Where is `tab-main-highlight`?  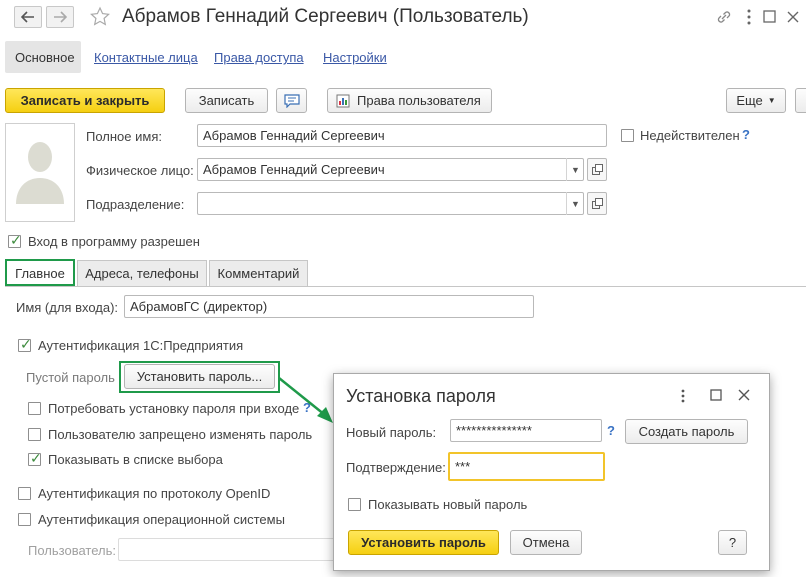 tab-main-highlight is located at coordinates (40, 272).